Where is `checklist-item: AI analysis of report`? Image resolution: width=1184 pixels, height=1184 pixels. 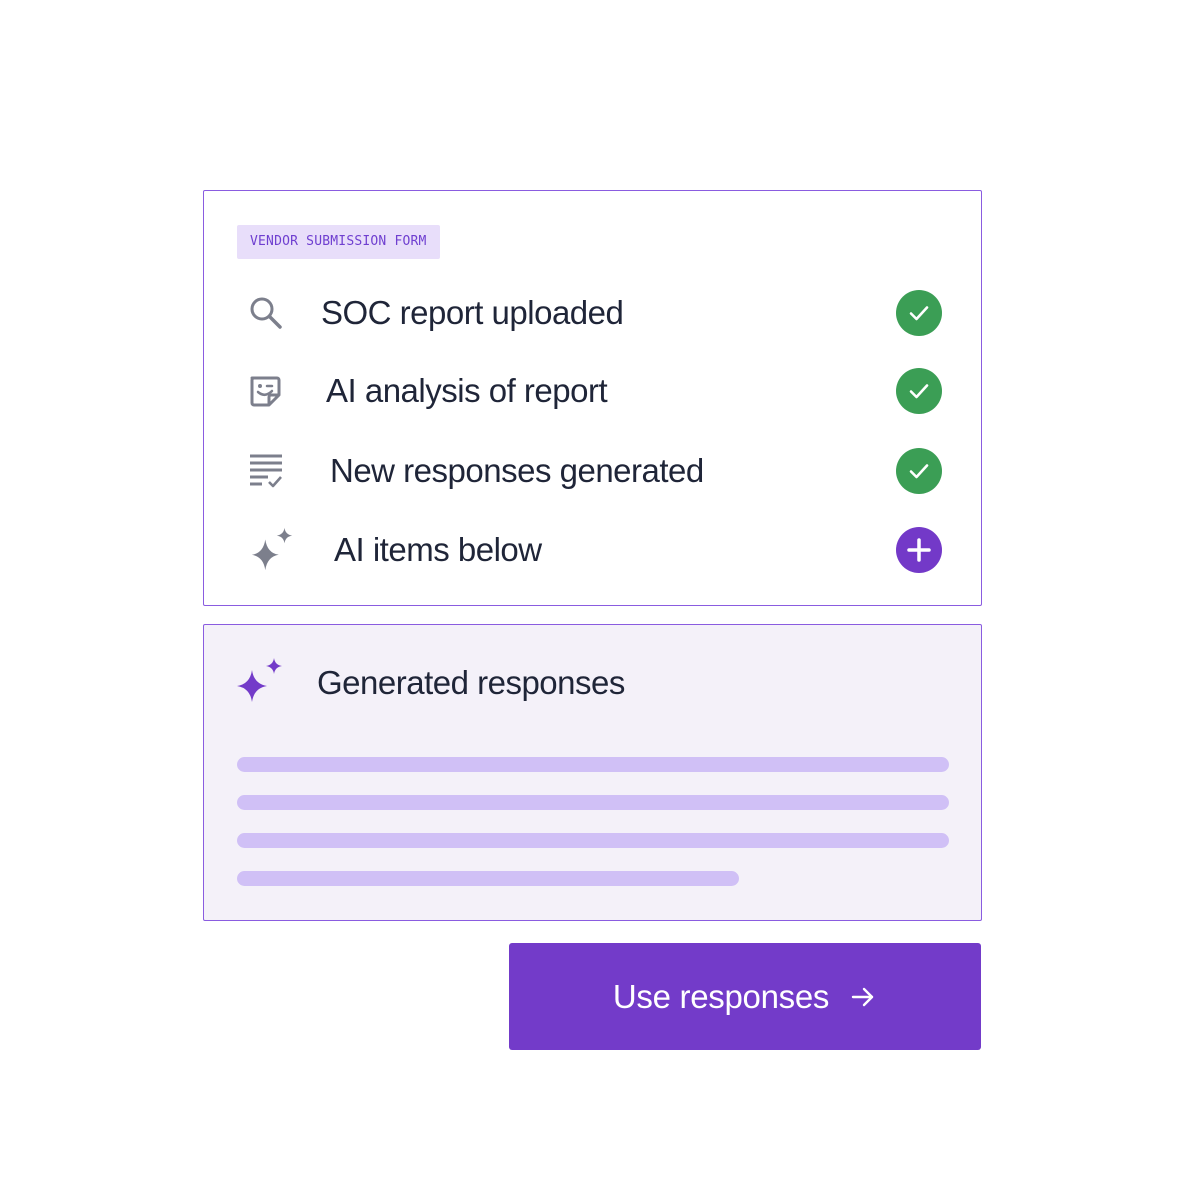
checklist-item: AI analysis of report is located at coordinates (592, 391).